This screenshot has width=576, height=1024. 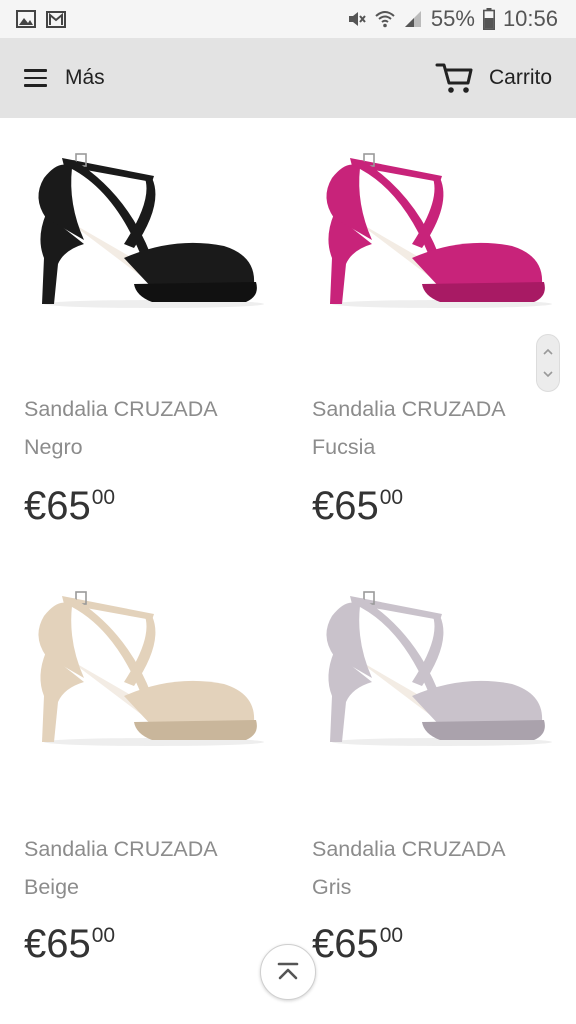 What do you see at coordinates (548, 352) in the screenshot?
I see `chevron-up-icon` at bounding box center [548, 352].